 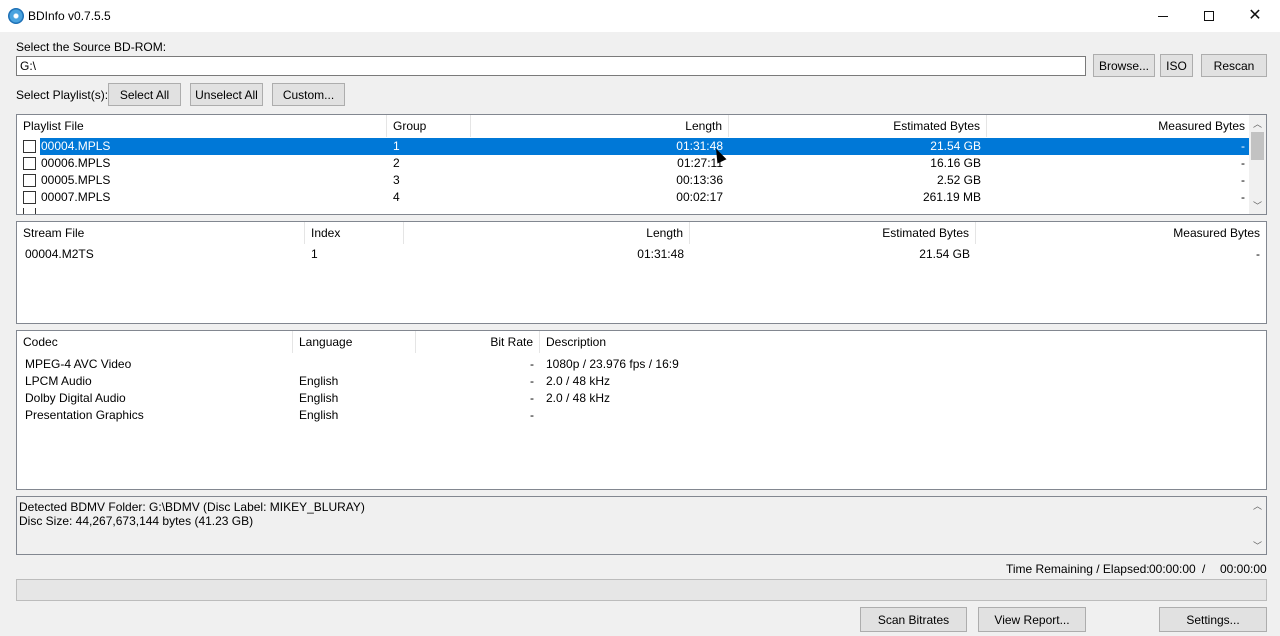 I want to click on codec-name: Presentation Graphics, so click(x=84, y=415).